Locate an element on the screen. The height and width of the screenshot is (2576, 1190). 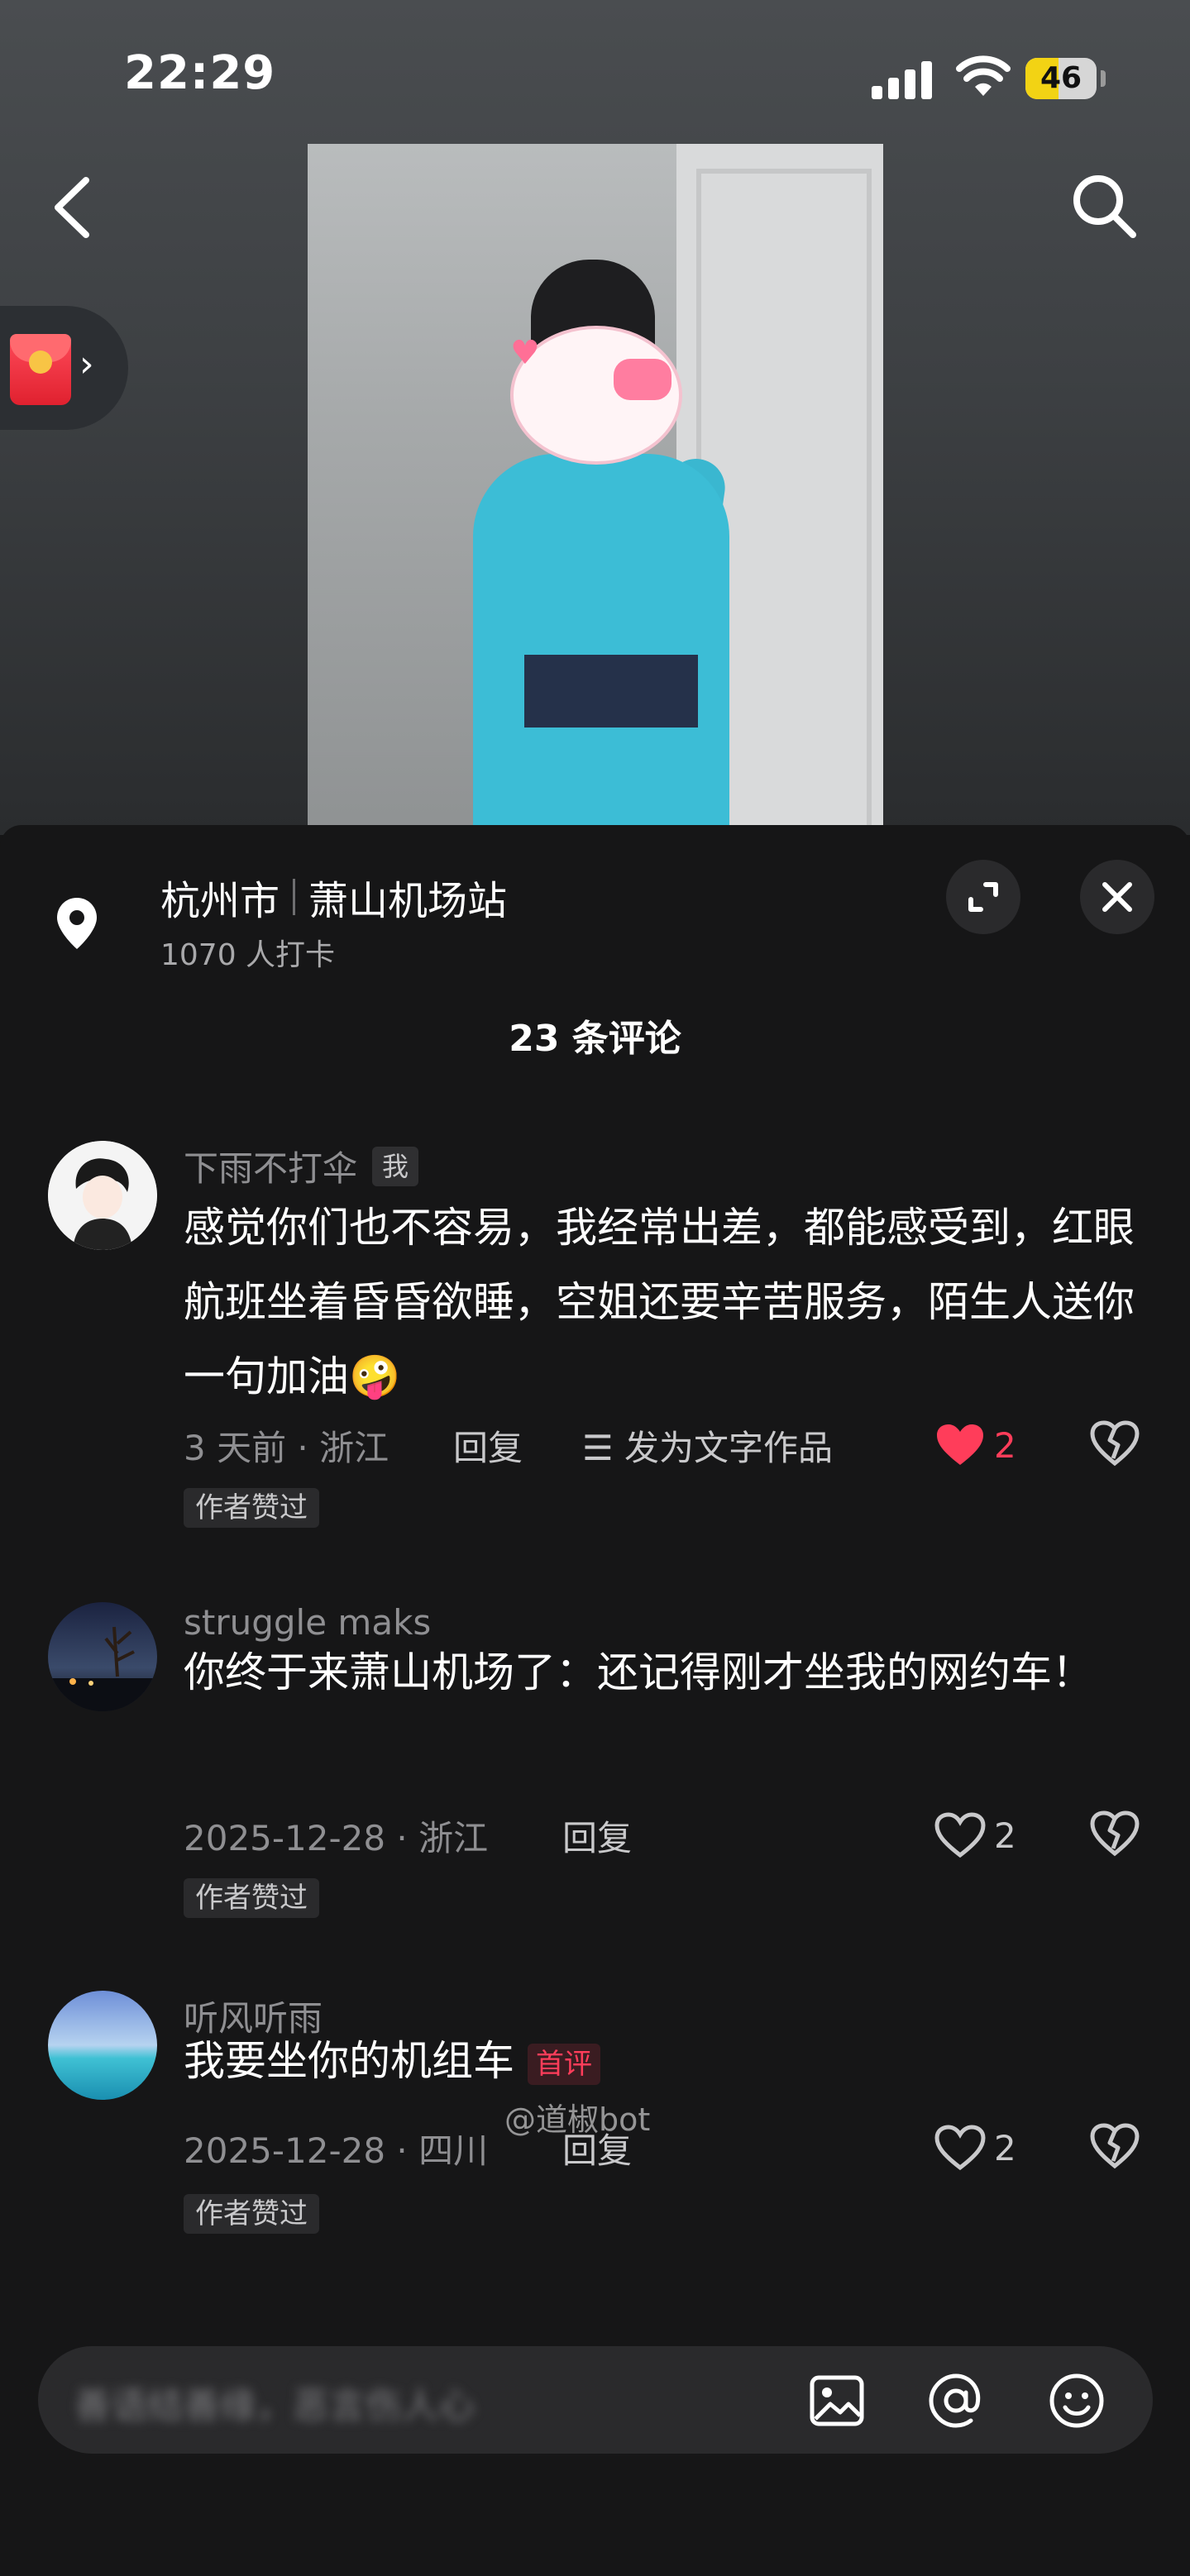
at-icon is located at coordinates (956, 2401).